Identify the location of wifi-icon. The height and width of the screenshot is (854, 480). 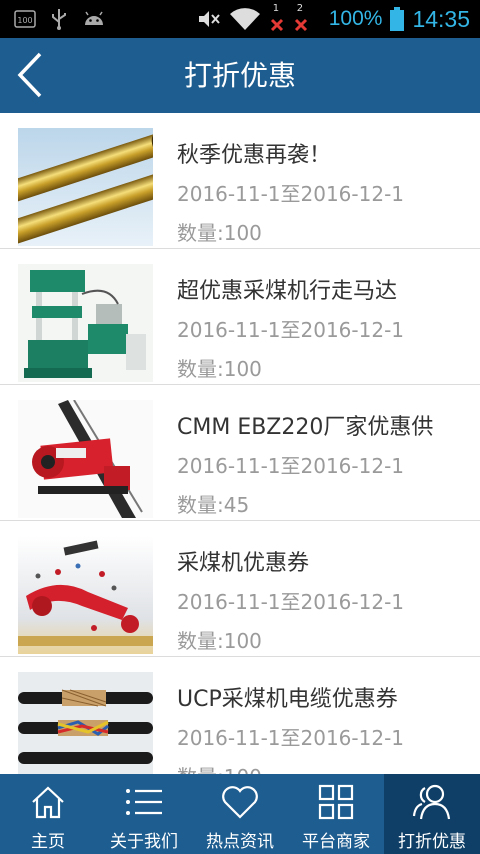
(244, 19).